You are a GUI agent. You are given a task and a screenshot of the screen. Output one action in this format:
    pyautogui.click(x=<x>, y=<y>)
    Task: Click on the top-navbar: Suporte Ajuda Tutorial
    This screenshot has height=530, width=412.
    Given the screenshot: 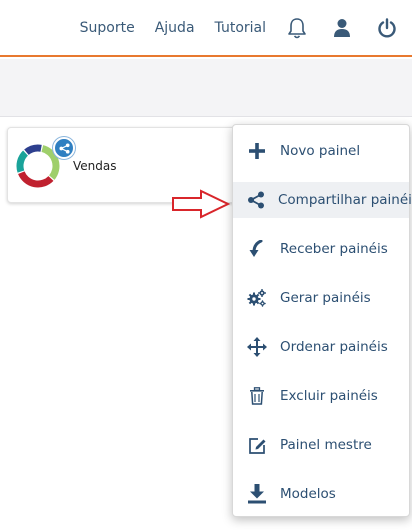 What is the action you would take?
    pyautogui.click(x=206, y=28)
    